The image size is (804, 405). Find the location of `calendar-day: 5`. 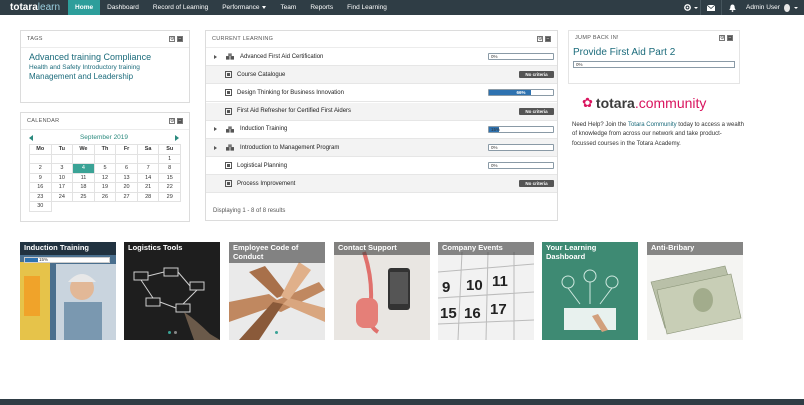

calendar-day: 5 is located at coordinates (105, 169).